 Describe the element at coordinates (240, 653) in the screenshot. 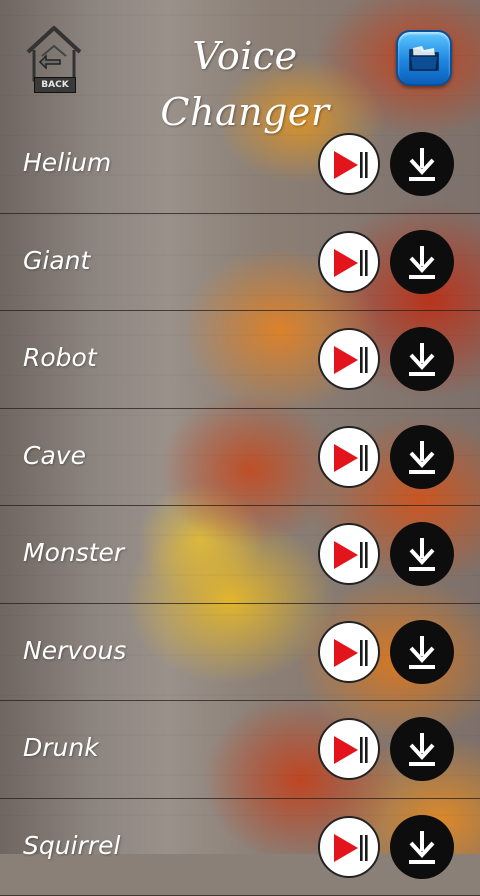

I see `list-item: Nervous` at that location.